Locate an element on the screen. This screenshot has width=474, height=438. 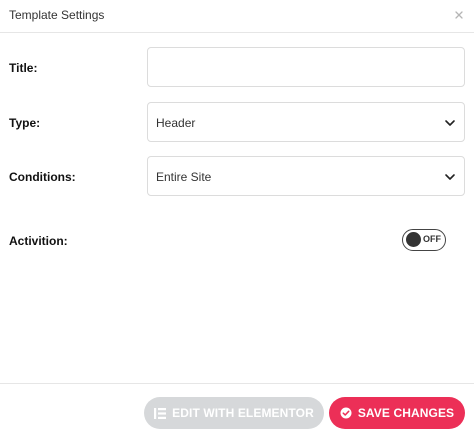
elementor-icon is located at coordinates (160, 413).